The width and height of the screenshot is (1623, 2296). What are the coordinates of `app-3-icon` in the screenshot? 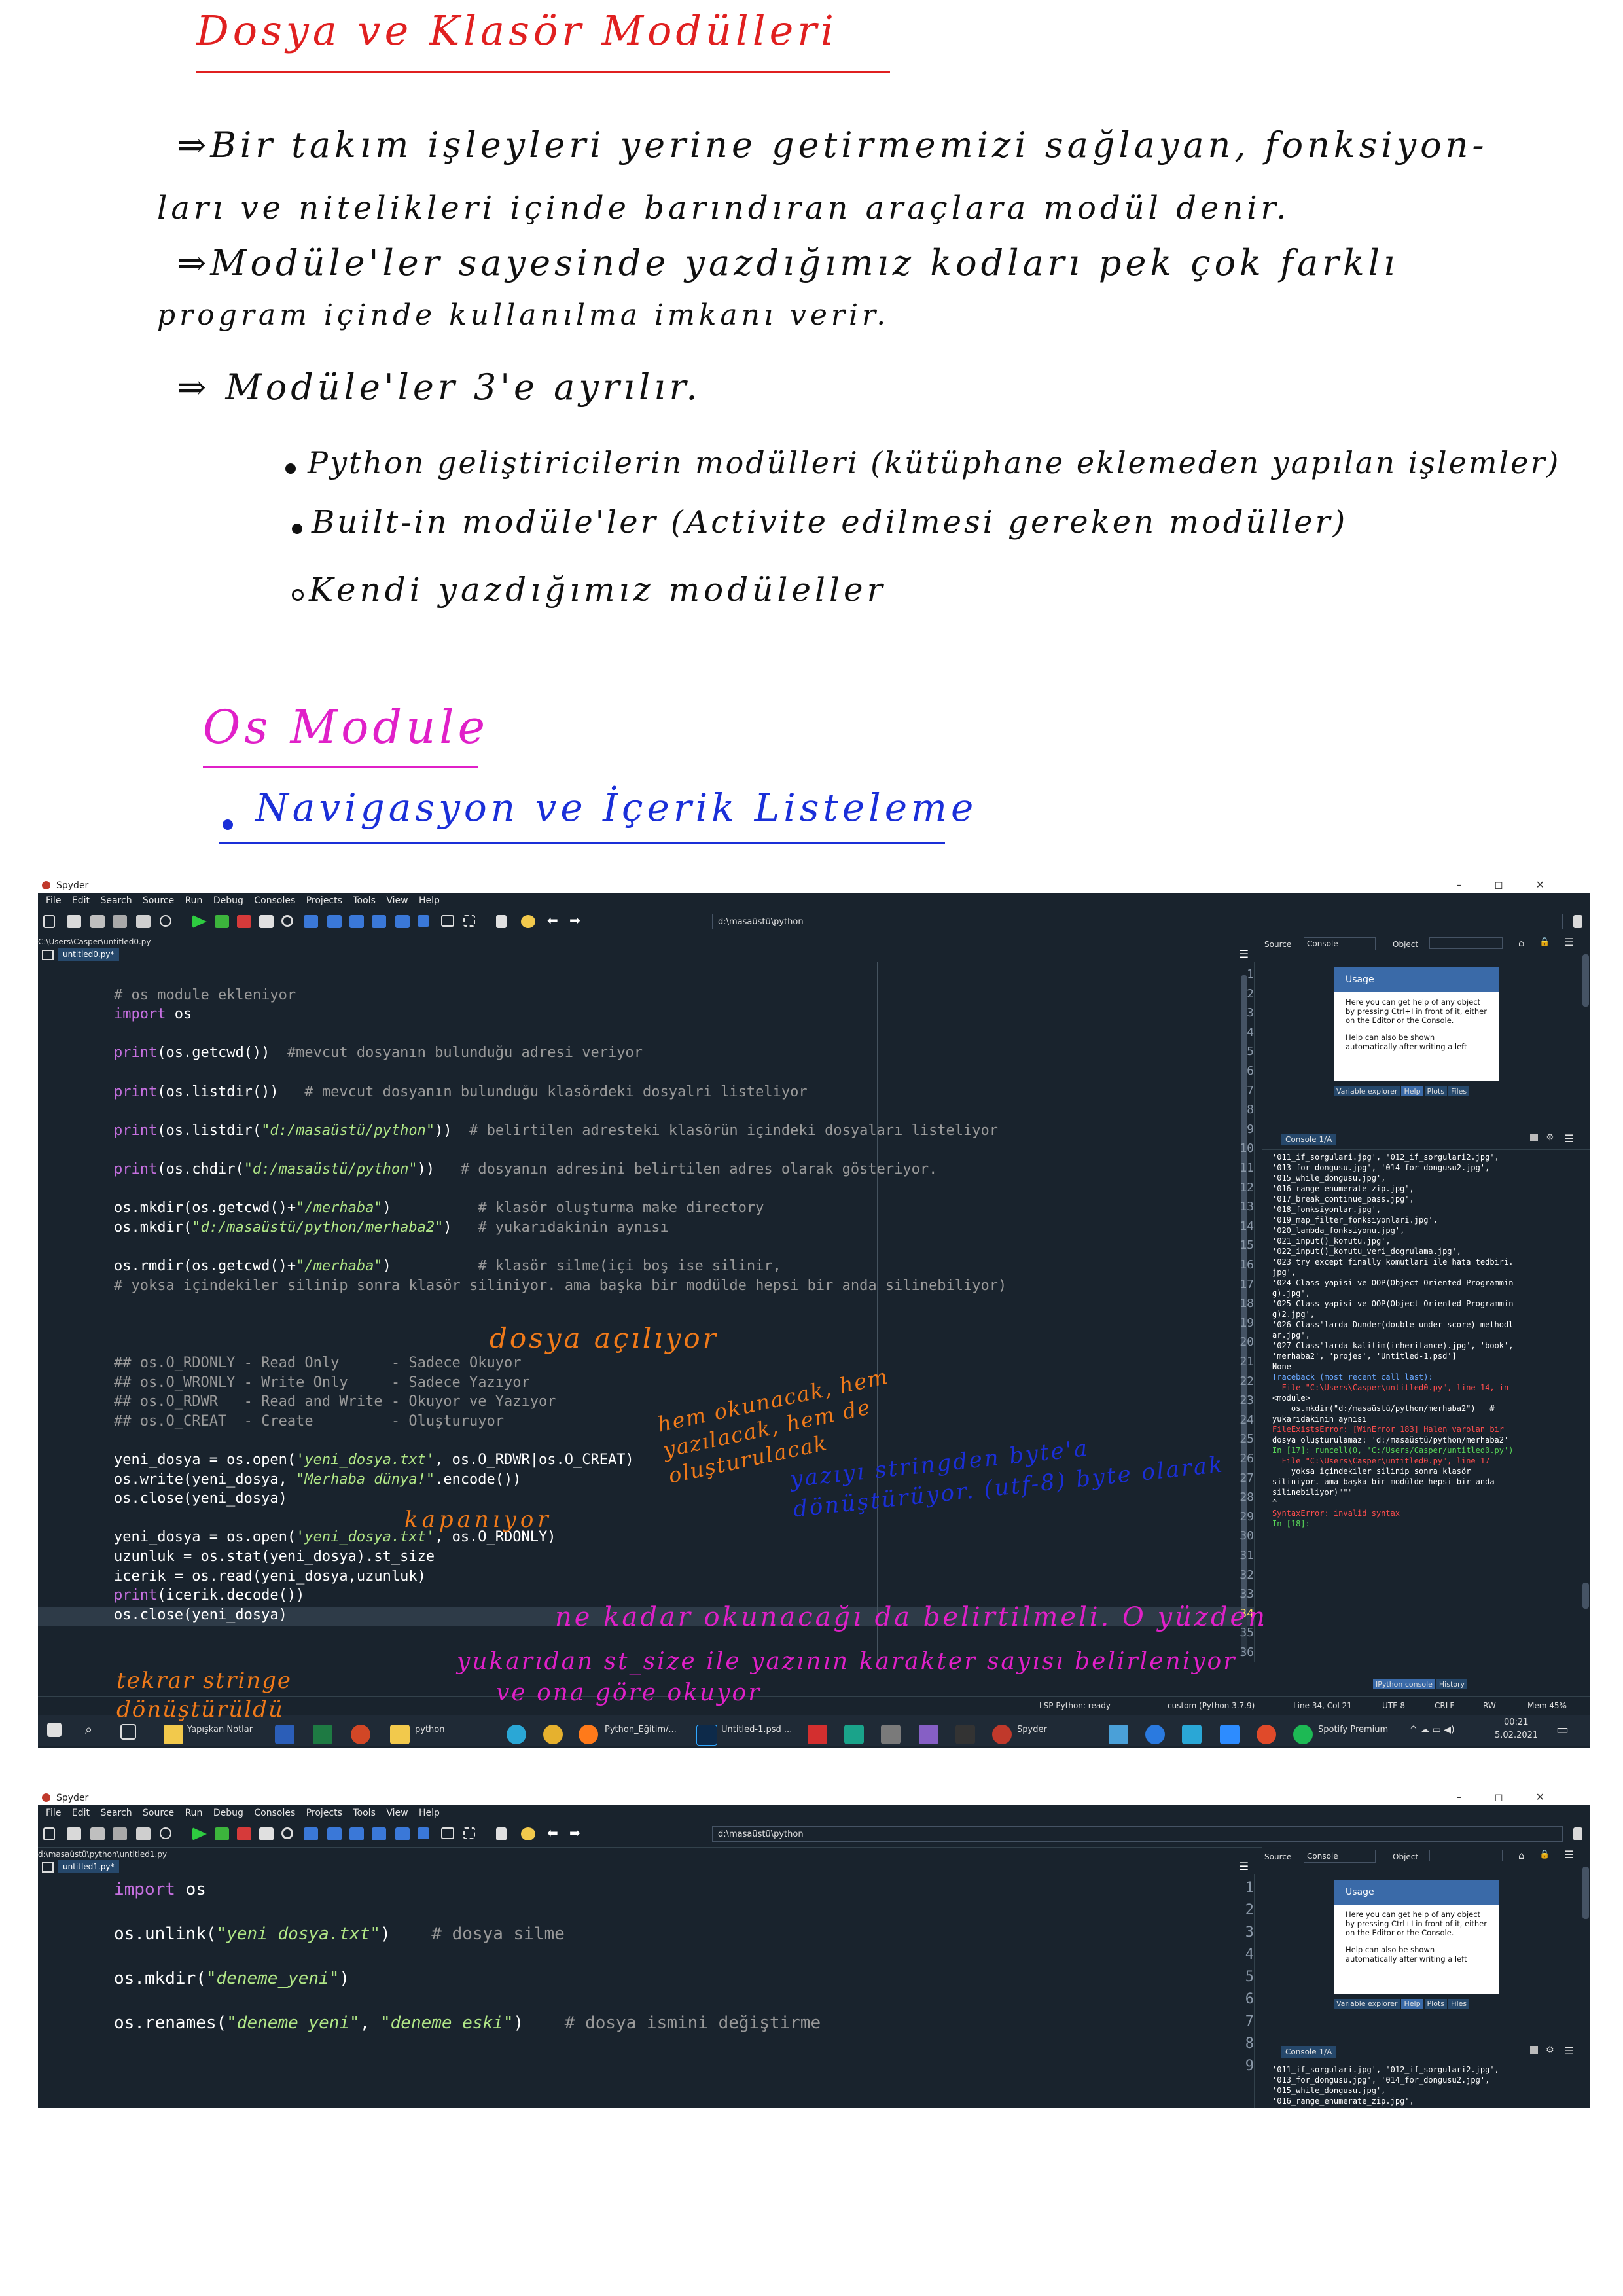 It's located at (854, 1734).